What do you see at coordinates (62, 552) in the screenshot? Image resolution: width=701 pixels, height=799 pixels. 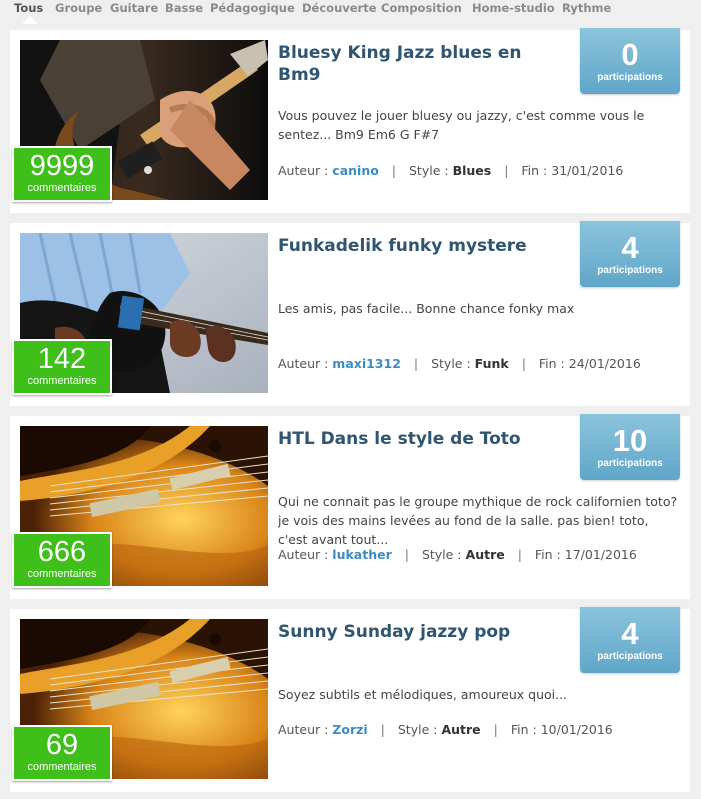 I see `comments-count: 666` at bounding box center [62, 552].